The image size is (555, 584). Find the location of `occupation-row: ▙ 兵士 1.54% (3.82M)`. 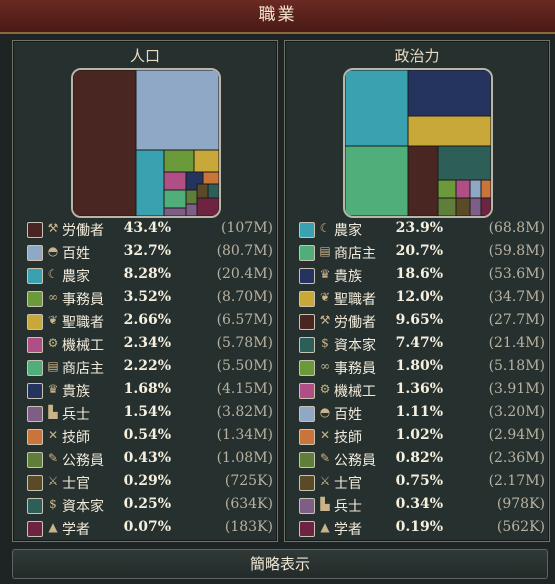

occupation-row: ▙ 兵士 1.54% (3.82M) is located at coordinates (149, 414).